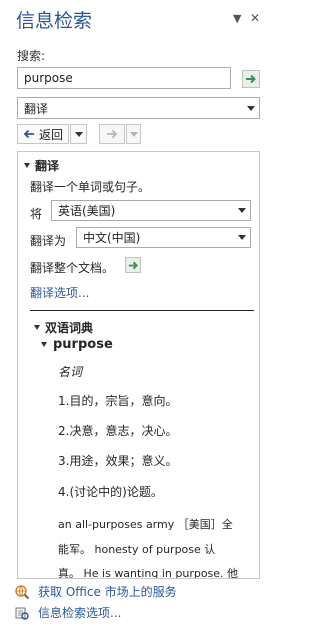 The height and width of the screenshot is (625, 320). What do you see at coordinates (255, 18) in the screenshot?
I see `close-icon: ✕` at bounding box center [255, 18].